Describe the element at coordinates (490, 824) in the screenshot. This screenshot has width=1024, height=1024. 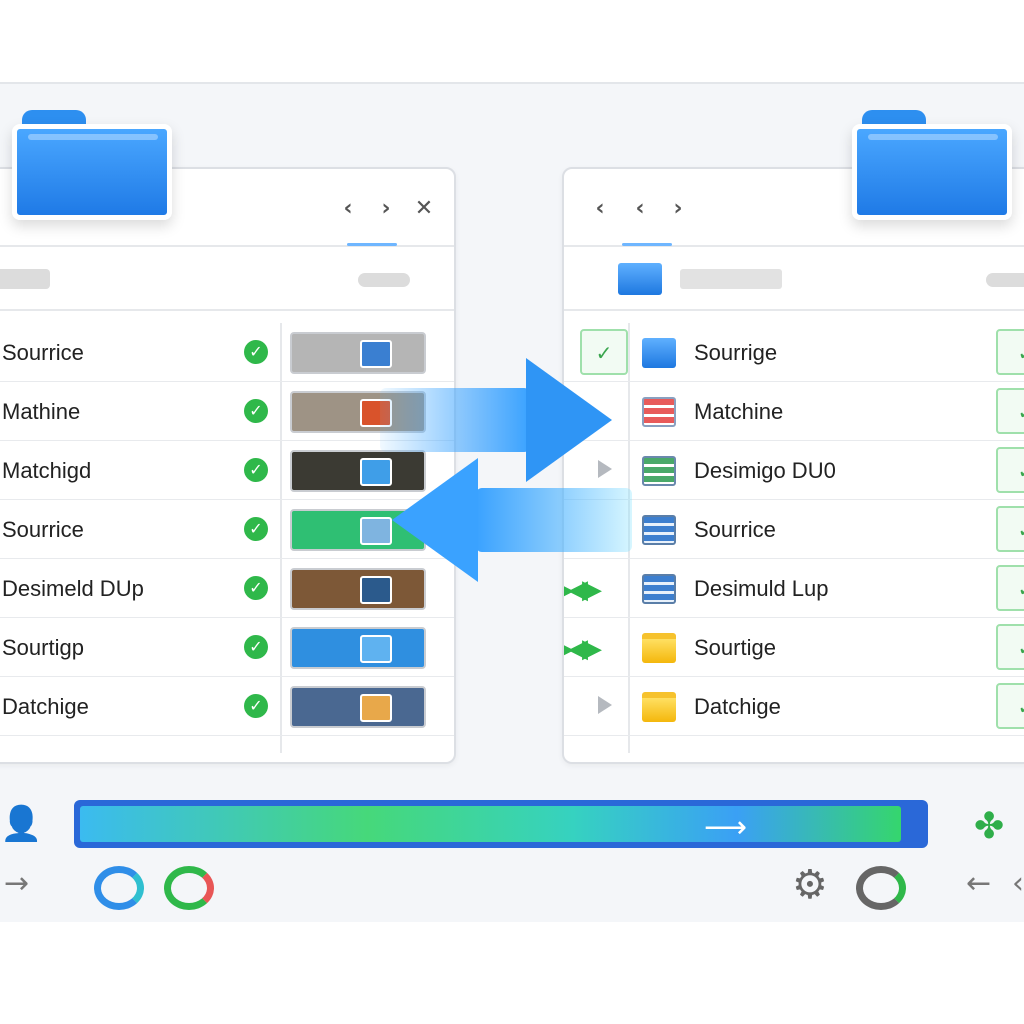
I see `sync-progress-fill` at that location.